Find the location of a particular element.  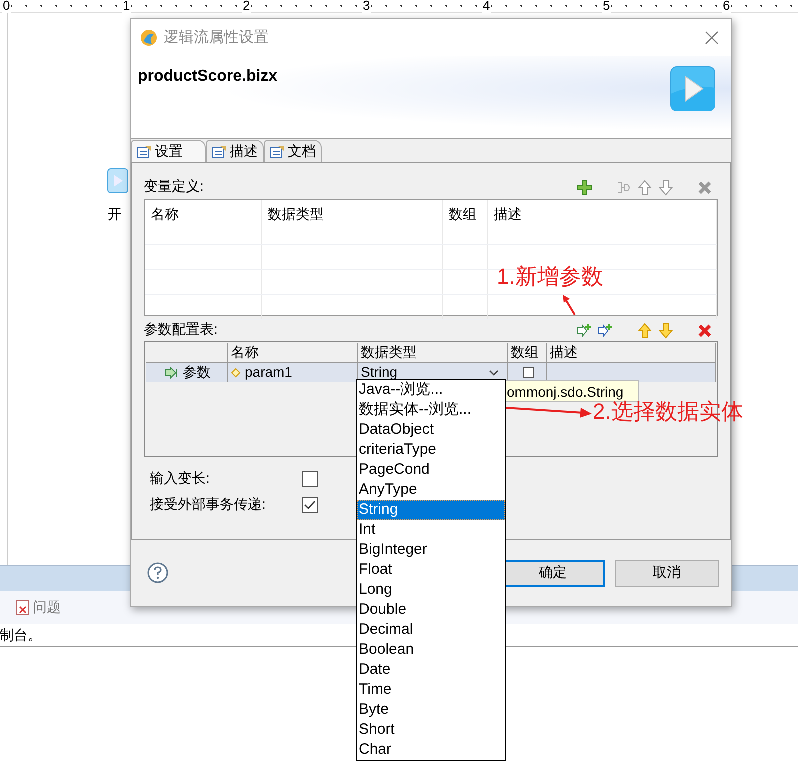

problems-icon is located at coordinates (23, 608).